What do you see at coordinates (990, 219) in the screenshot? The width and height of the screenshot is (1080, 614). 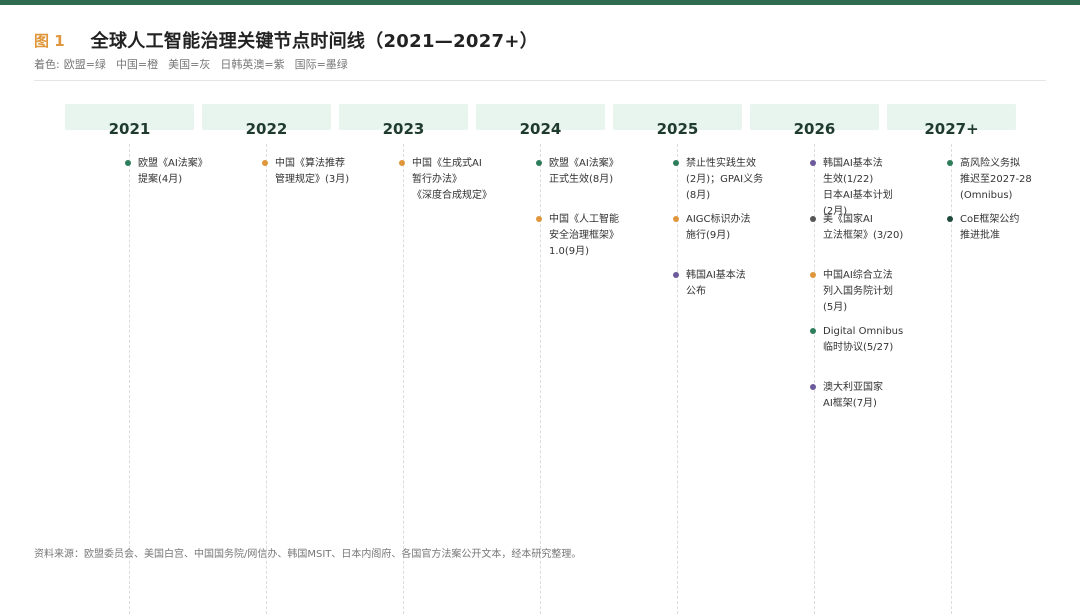 I see `event-line: CoE框架公约` at bounding box center [990, 219].